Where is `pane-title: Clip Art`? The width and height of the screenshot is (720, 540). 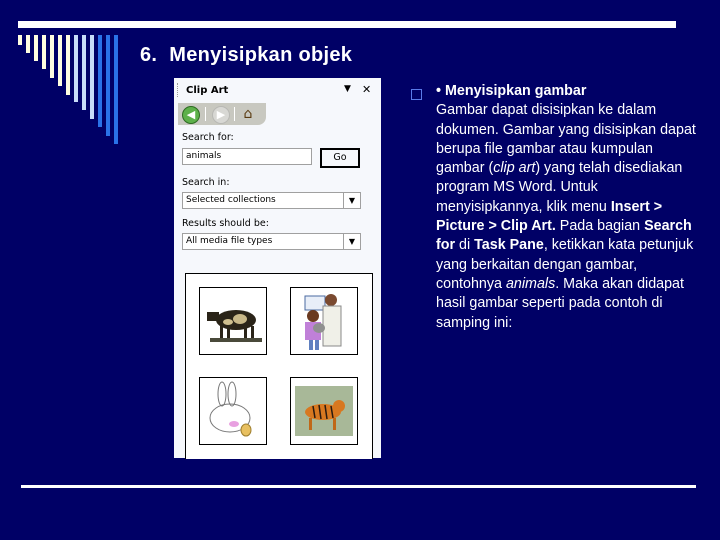
pane-title: Clip Art is located at coordinates (207, 90).